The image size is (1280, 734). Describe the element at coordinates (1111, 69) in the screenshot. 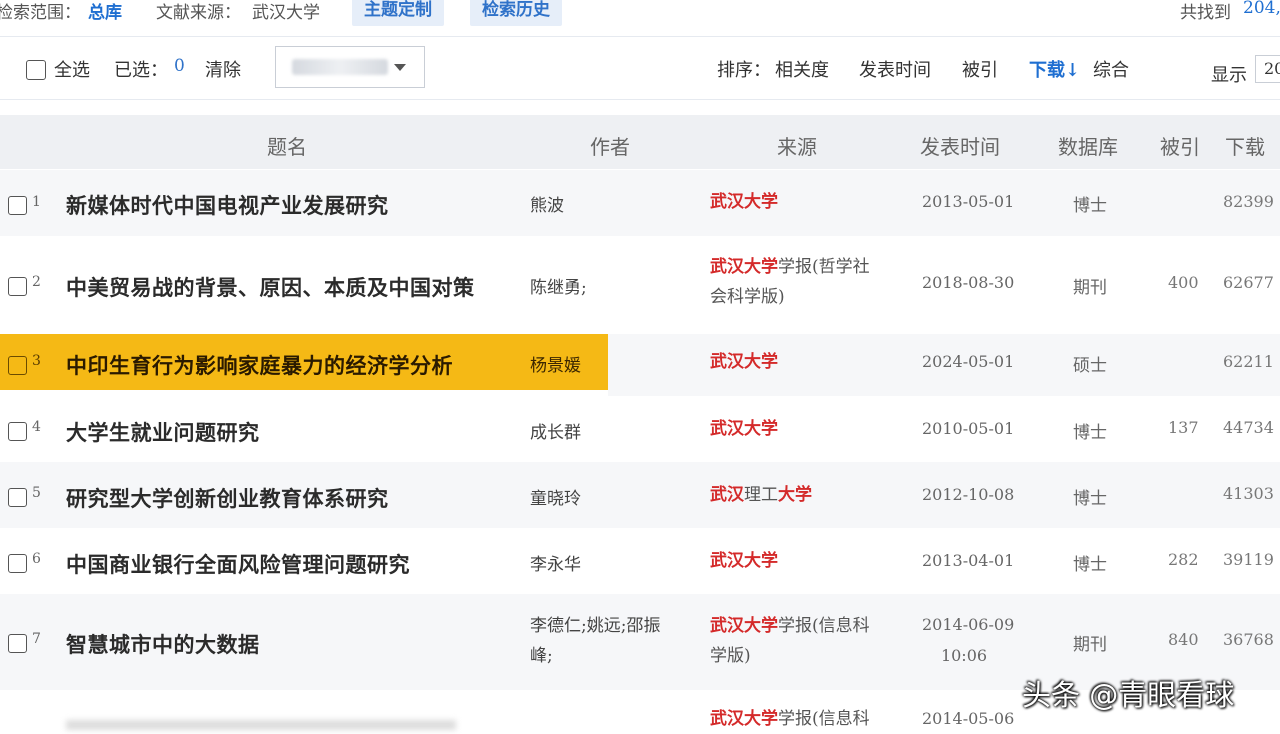

I see `sort-comprehensive: 综合` at that location.